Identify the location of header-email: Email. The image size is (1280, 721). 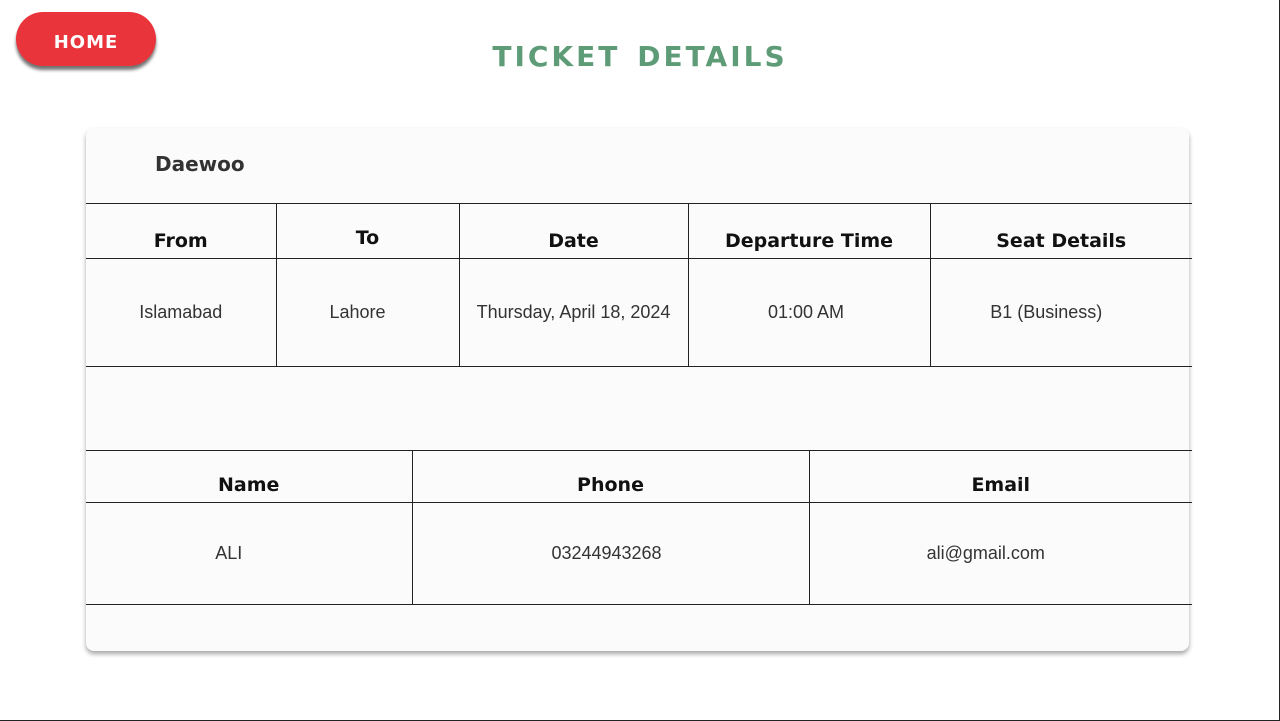
(1000, 476).